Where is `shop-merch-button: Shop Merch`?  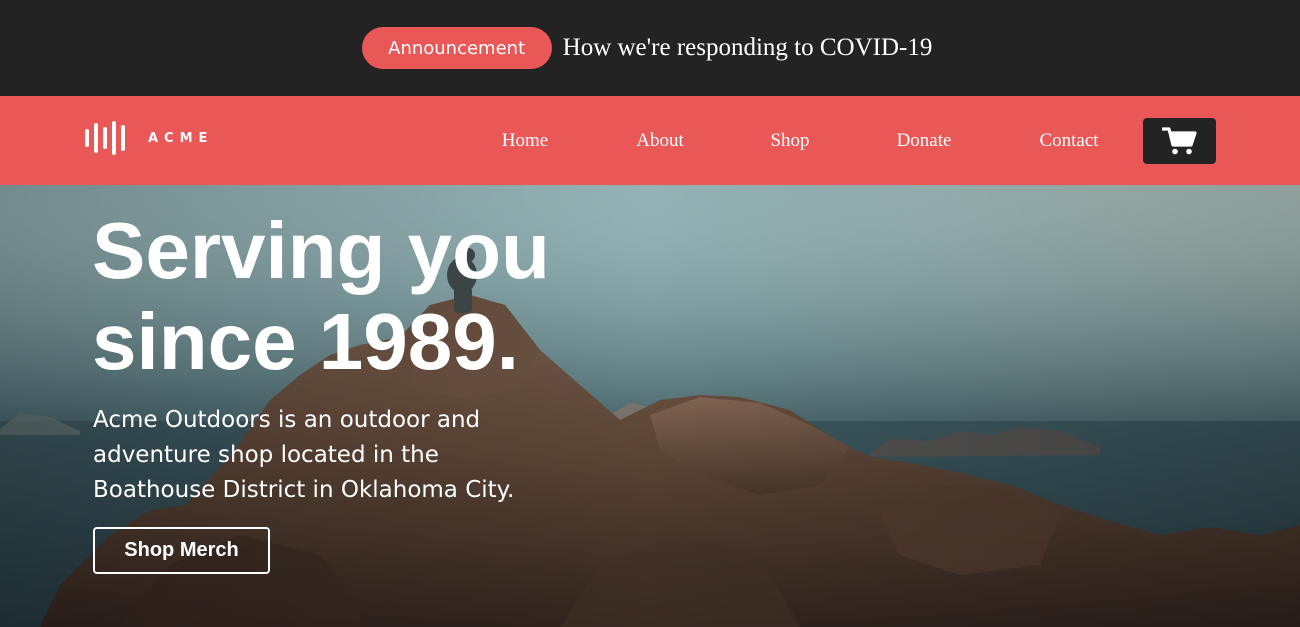 shop-merch-button: Shop Merch is located at coordinates (181, 550).